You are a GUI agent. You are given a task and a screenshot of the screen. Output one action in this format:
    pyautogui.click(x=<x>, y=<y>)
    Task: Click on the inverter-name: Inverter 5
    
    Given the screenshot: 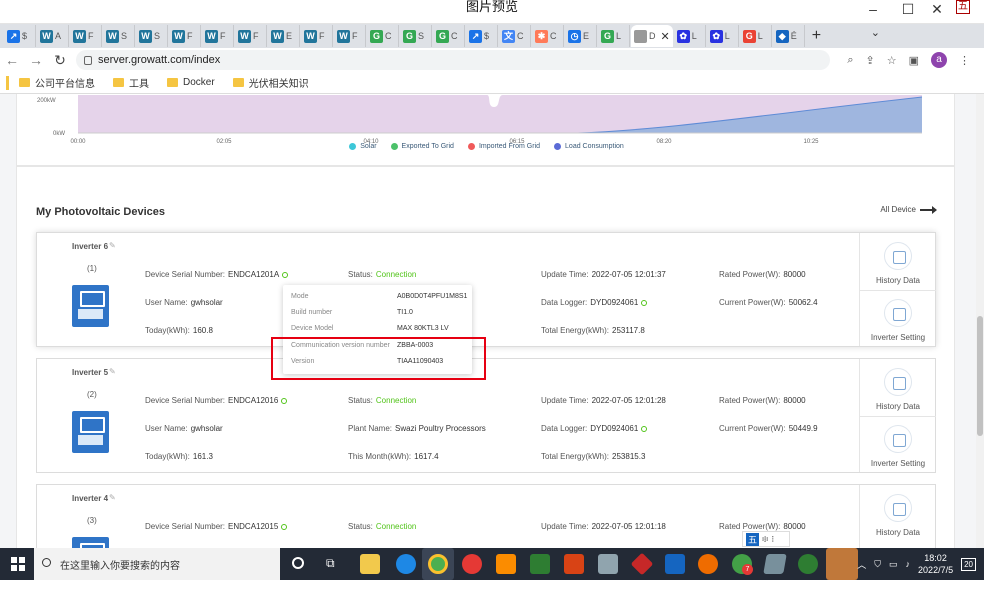 What is the action you would take?
    pyautogui.click(x=90, y=372)
    